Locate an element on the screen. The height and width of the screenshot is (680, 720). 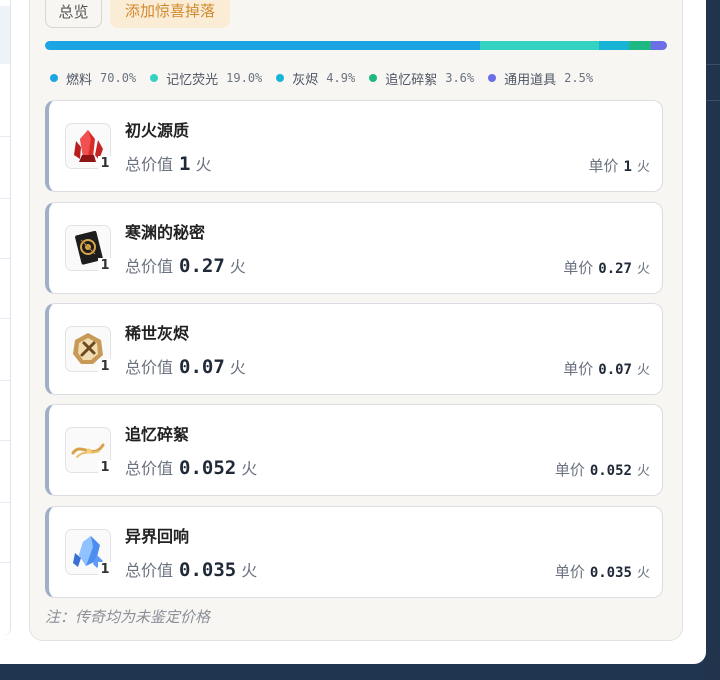
legend-percent: 4.9% is located at coordinates (341, 78).